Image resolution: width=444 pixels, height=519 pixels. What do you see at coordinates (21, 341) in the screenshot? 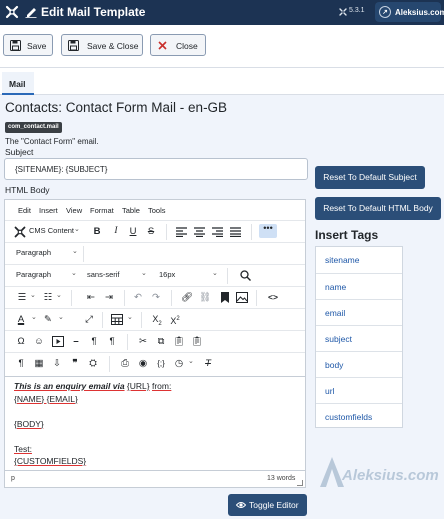
I see `special-char-icon: Ω` at bounding box center [21, 341].